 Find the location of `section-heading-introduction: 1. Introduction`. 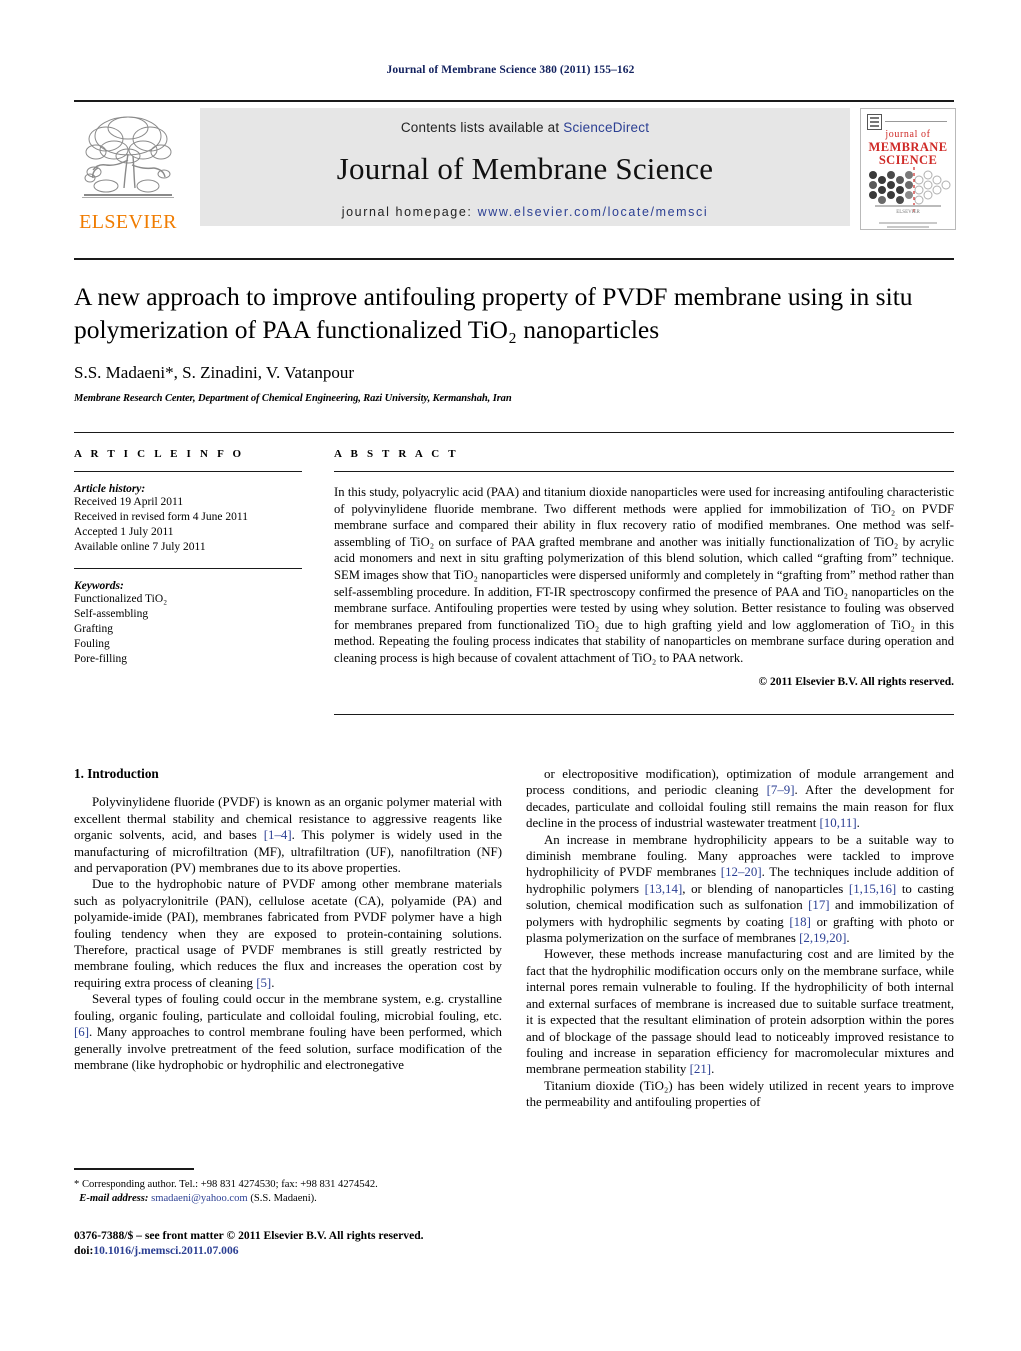

section-heading-introduction: 1. Introduction is located at coordinates (116, 773).